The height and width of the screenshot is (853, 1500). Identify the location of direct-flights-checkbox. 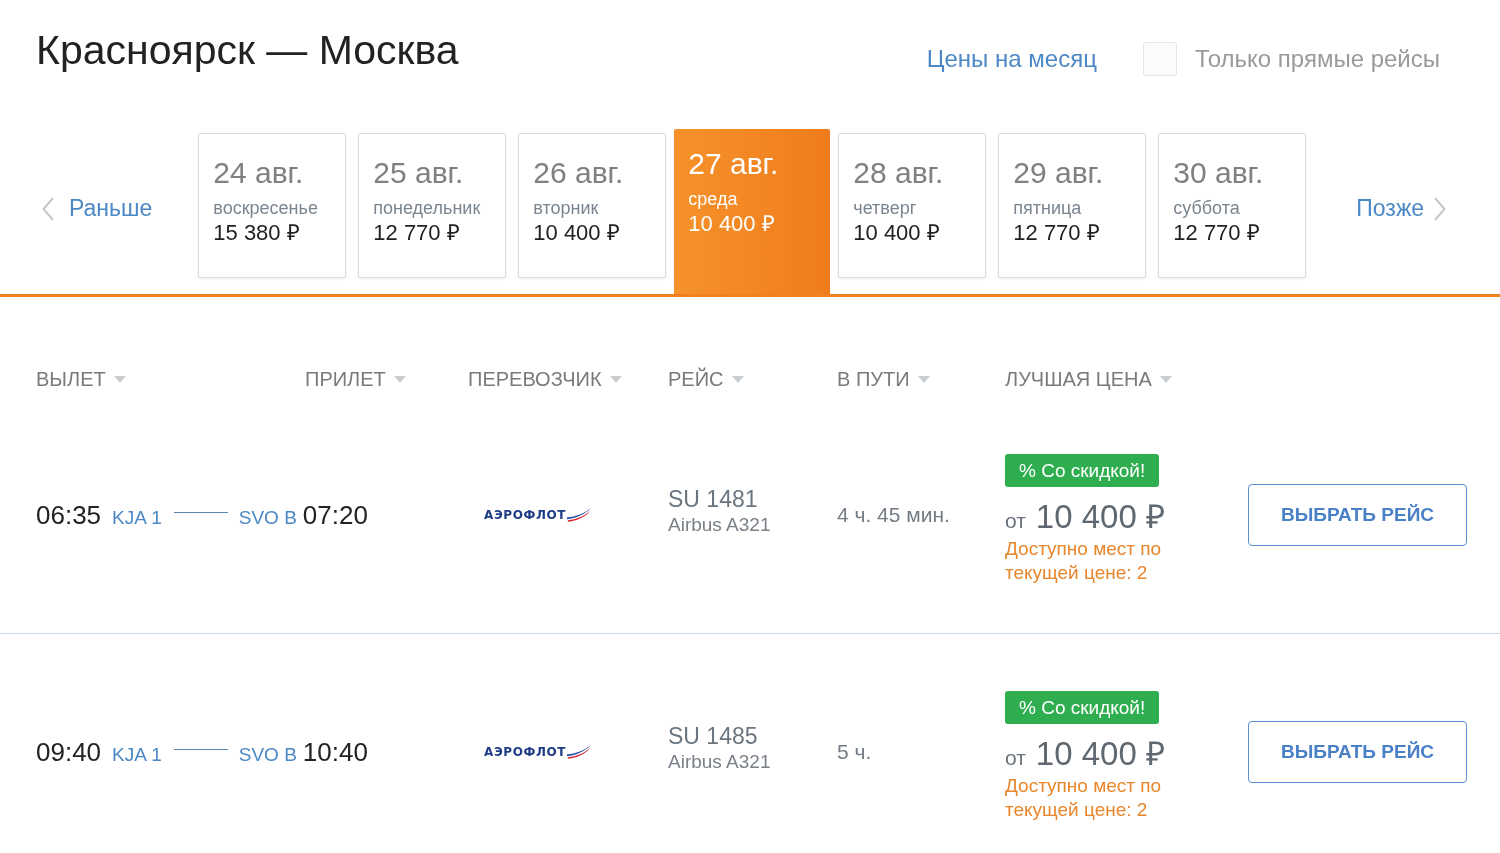
(1159, 59).